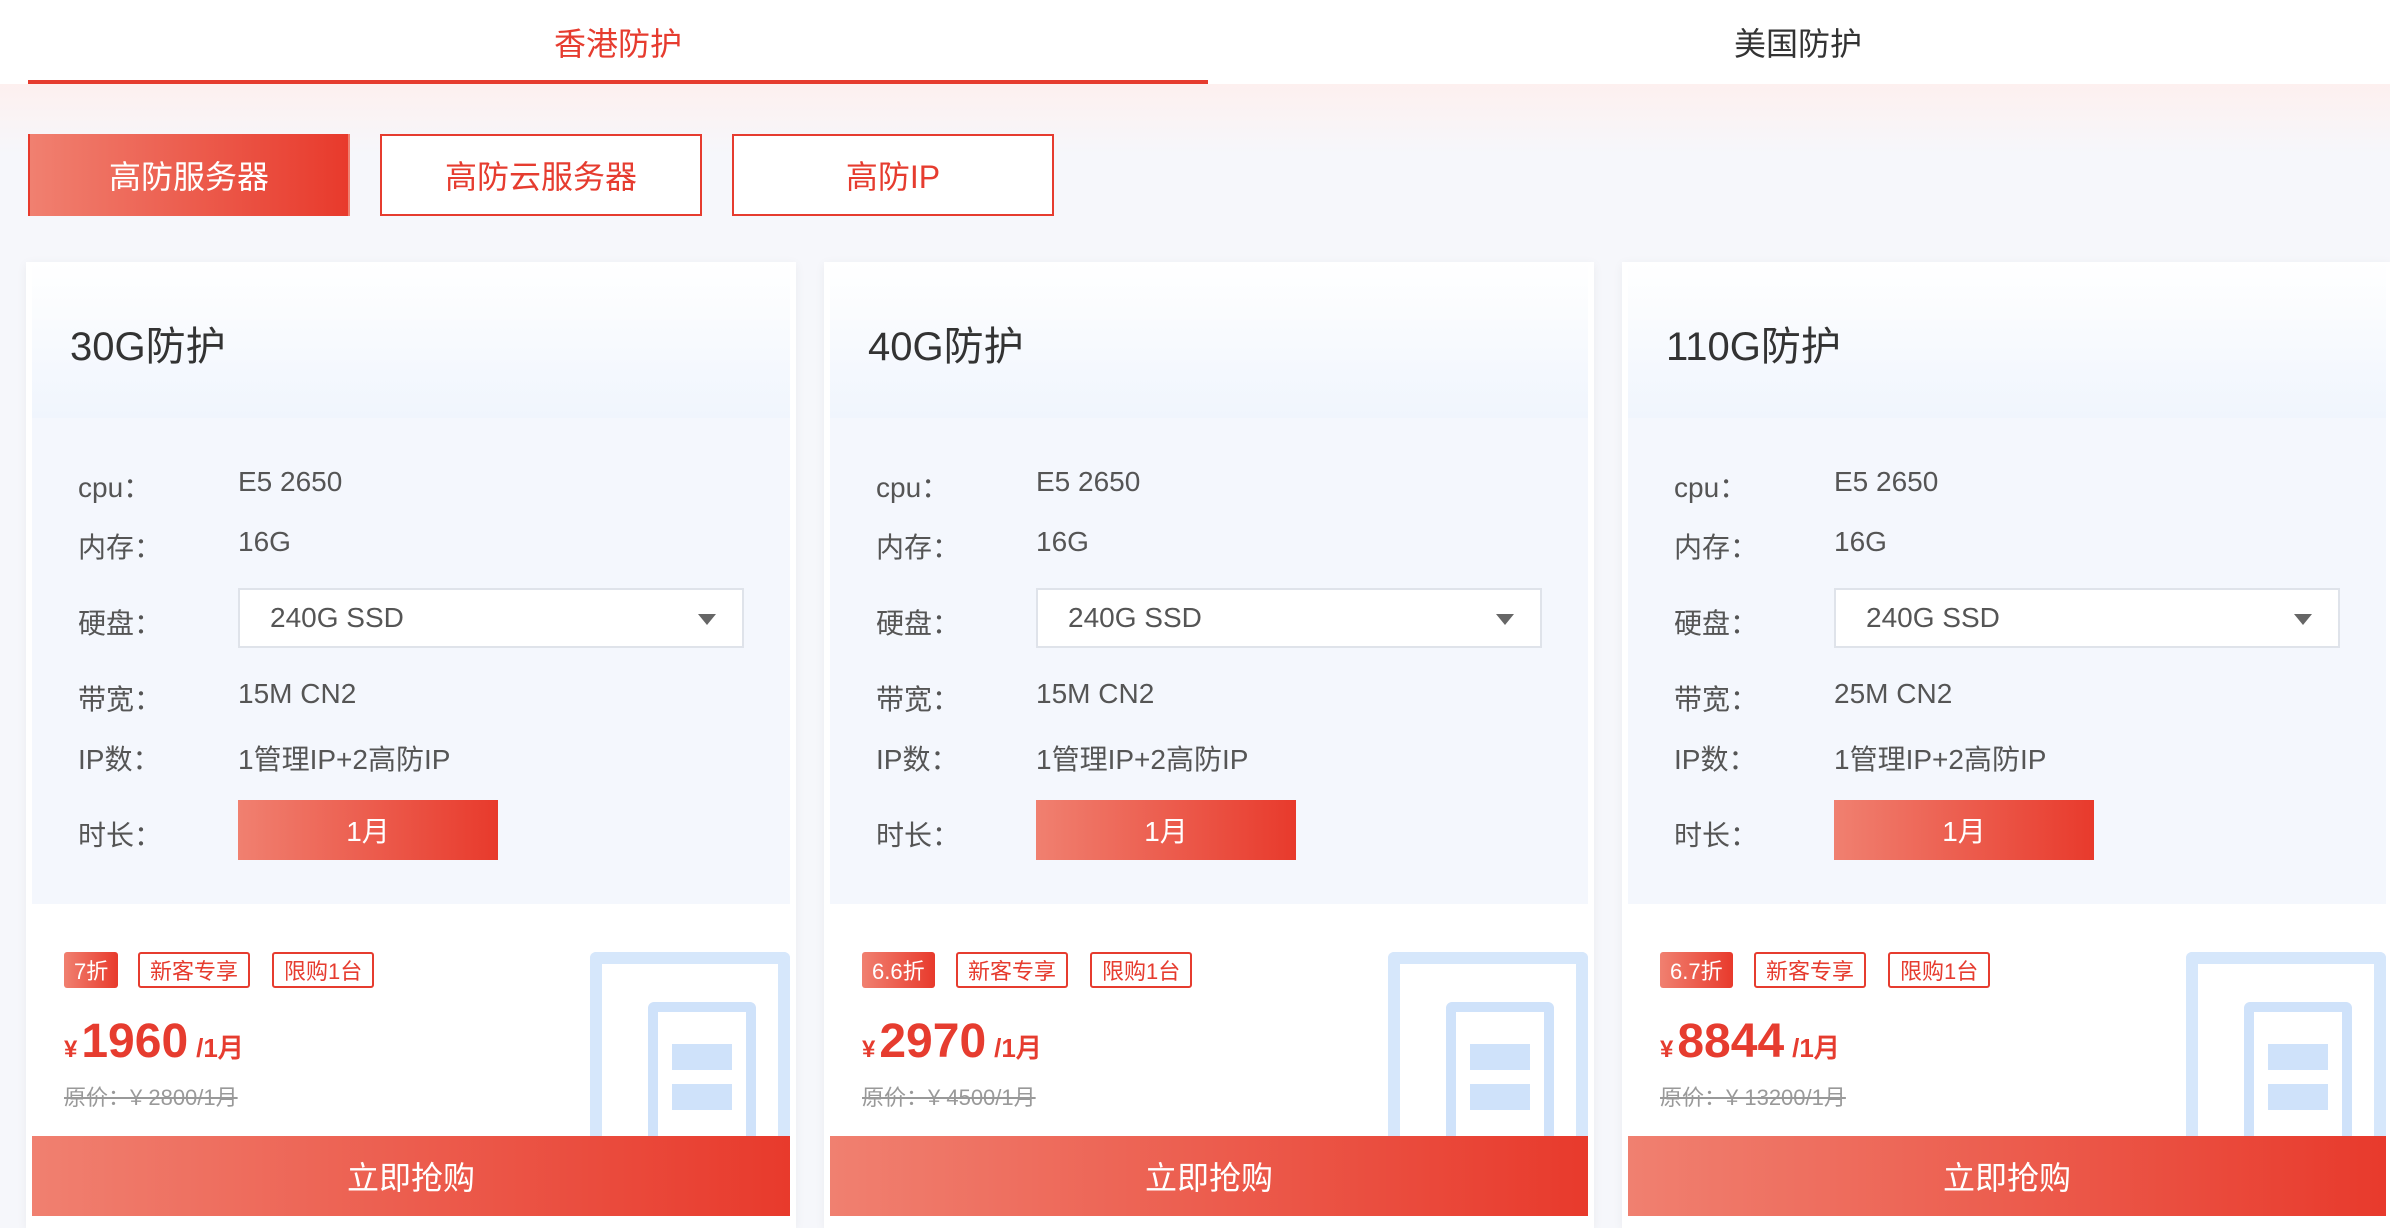  I want to click on tab-high-defense-server: 高防服务器, so click(189, 175).